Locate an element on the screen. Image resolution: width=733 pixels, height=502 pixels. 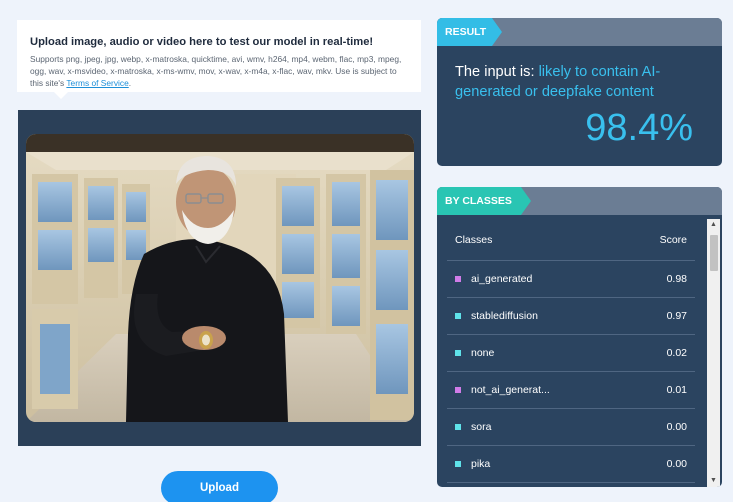
terms-of-service-link: Terms of Service is located at coordinates (97, 83).